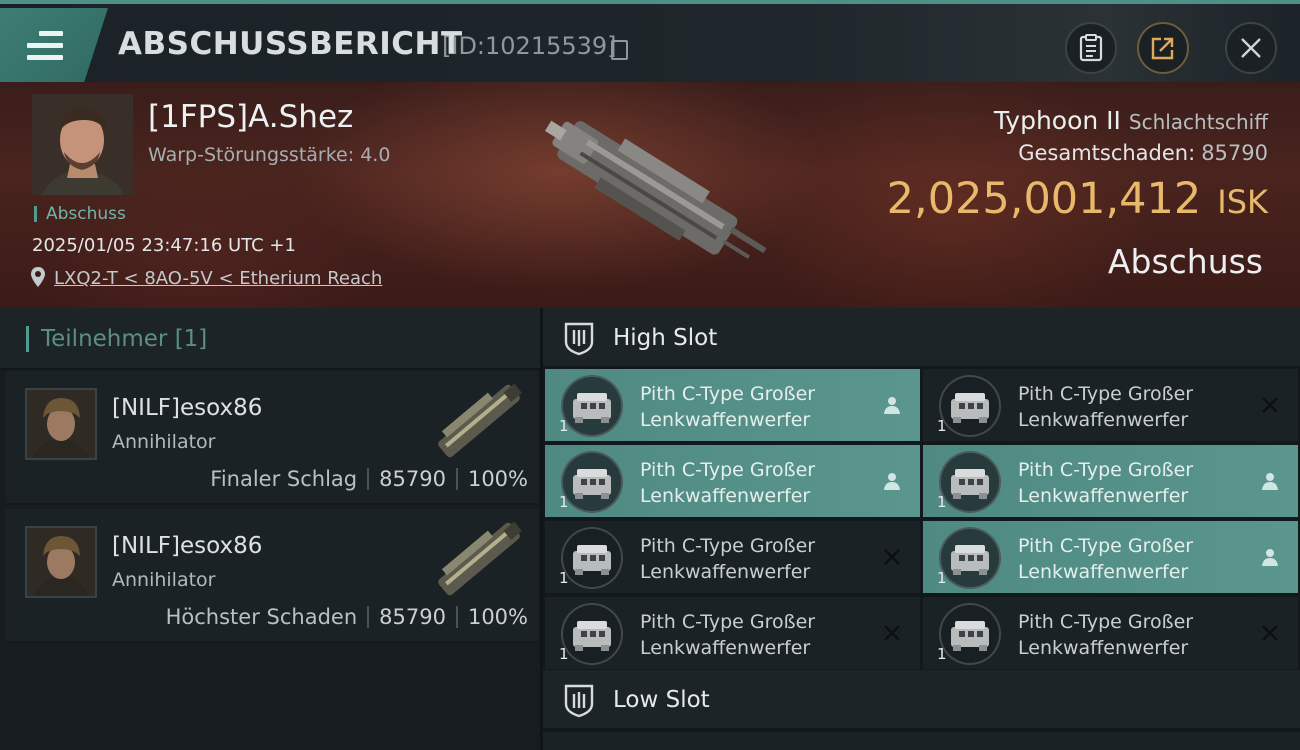 The height and width of the screenshot is (750, 1300). I want to click on victim-ship-type: Typhoon II Schlachtschiff, so click(1131, 120).